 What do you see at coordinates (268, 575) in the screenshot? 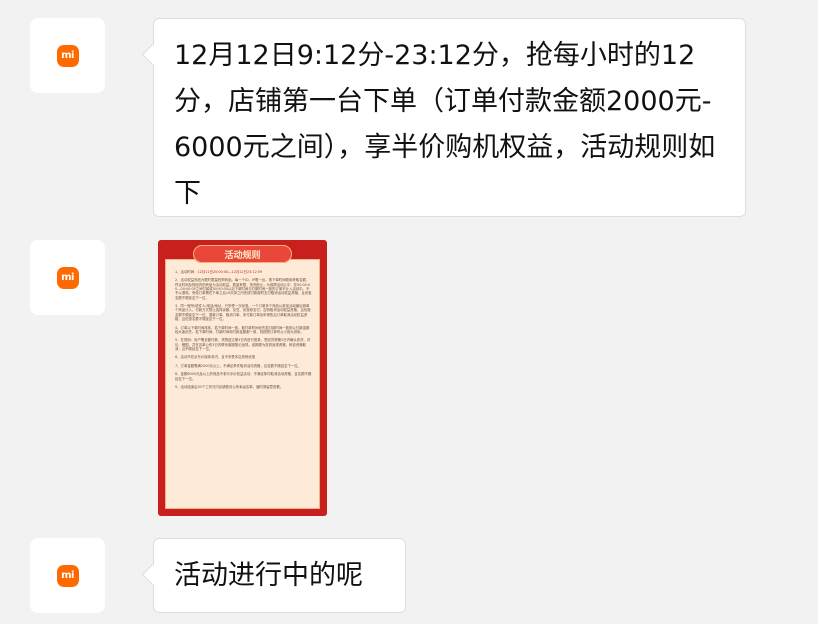
I see `message-text: 活动进行中的呢` at bounding box center [268, 575].